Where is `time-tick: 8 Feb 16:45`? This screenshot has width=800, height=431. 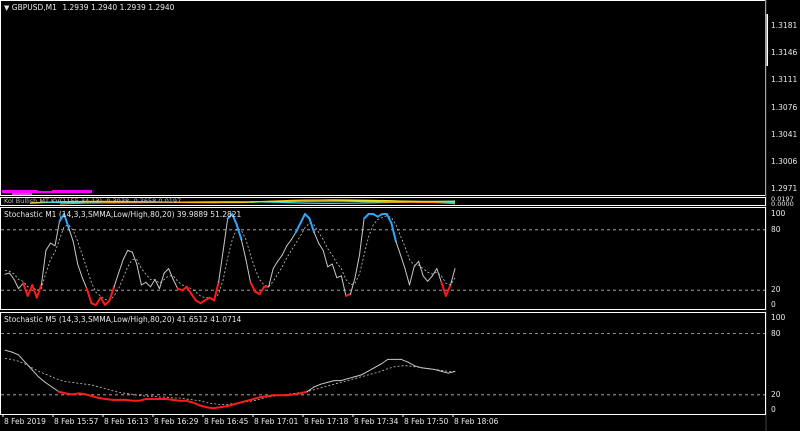 time-tick: 8 Feb 16:45 is located at coordinates (226, 421).